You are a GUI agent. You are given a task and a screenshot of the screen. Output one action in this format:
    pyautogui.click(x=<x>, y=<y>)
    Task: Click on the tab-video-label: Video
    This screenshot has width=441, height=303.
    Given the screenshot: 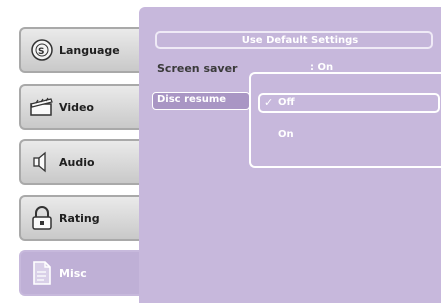 What is the action you would take?
    pyautogui.click(x=76, y=107)
    